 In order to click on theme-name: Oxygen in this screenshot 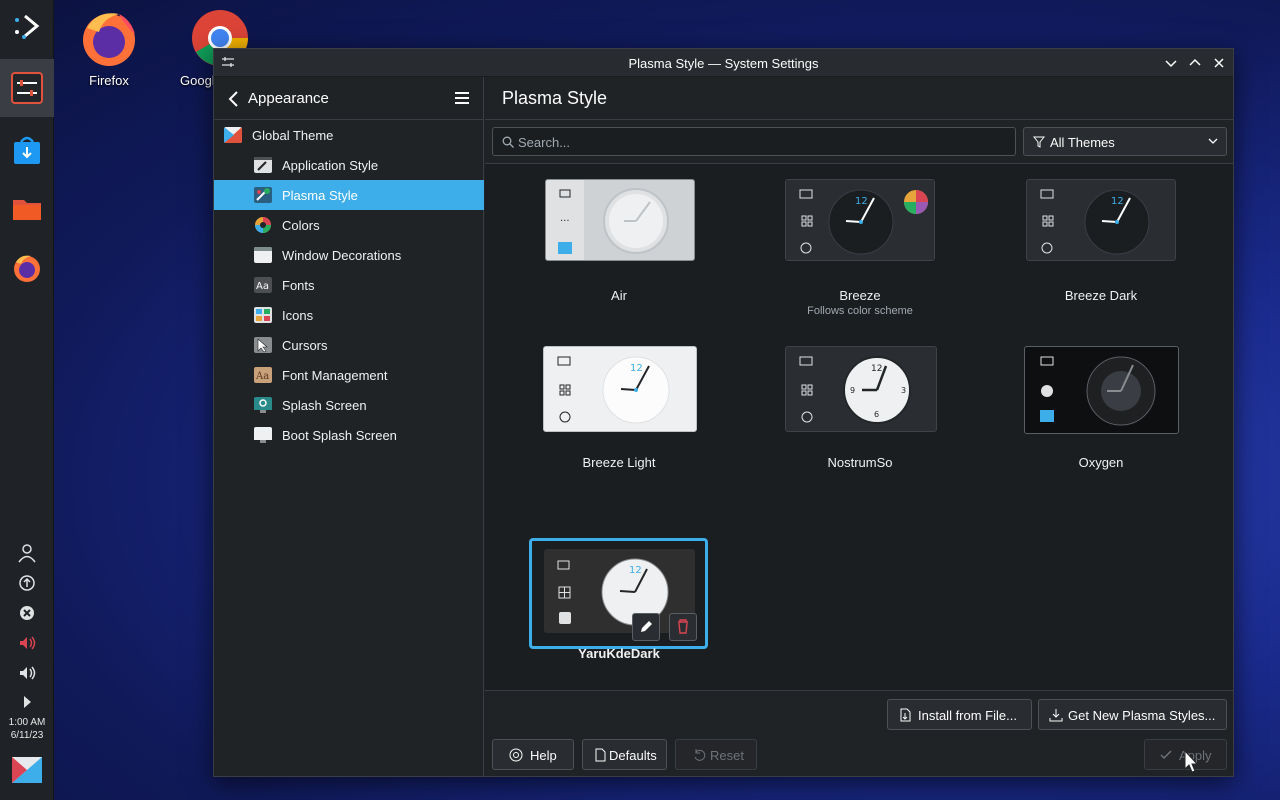, I will do `click(1101, 462)`.